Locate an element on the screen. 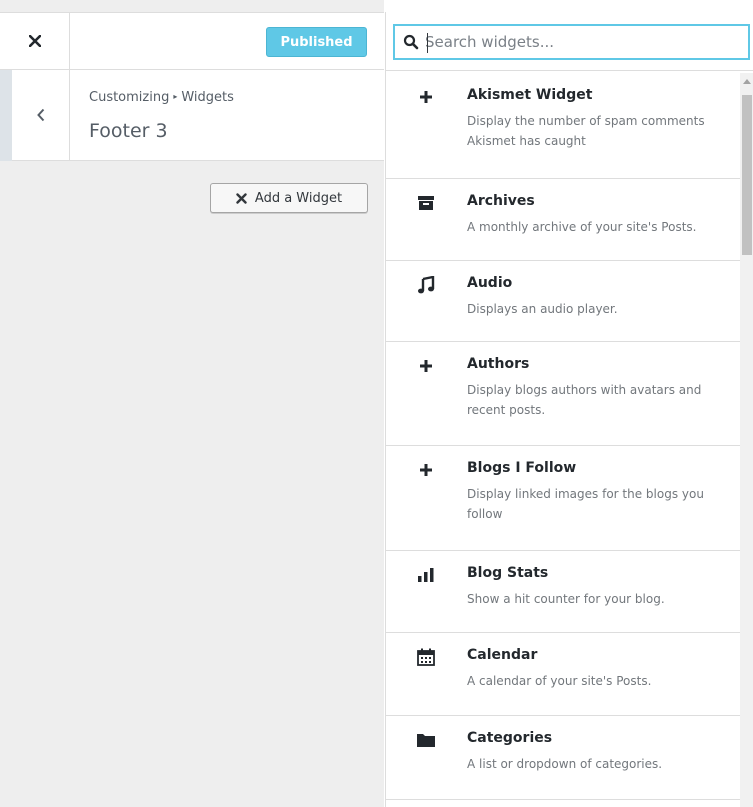 The image size is (753, 807). widget-title: Calendar is located at coordinates (502, 655).